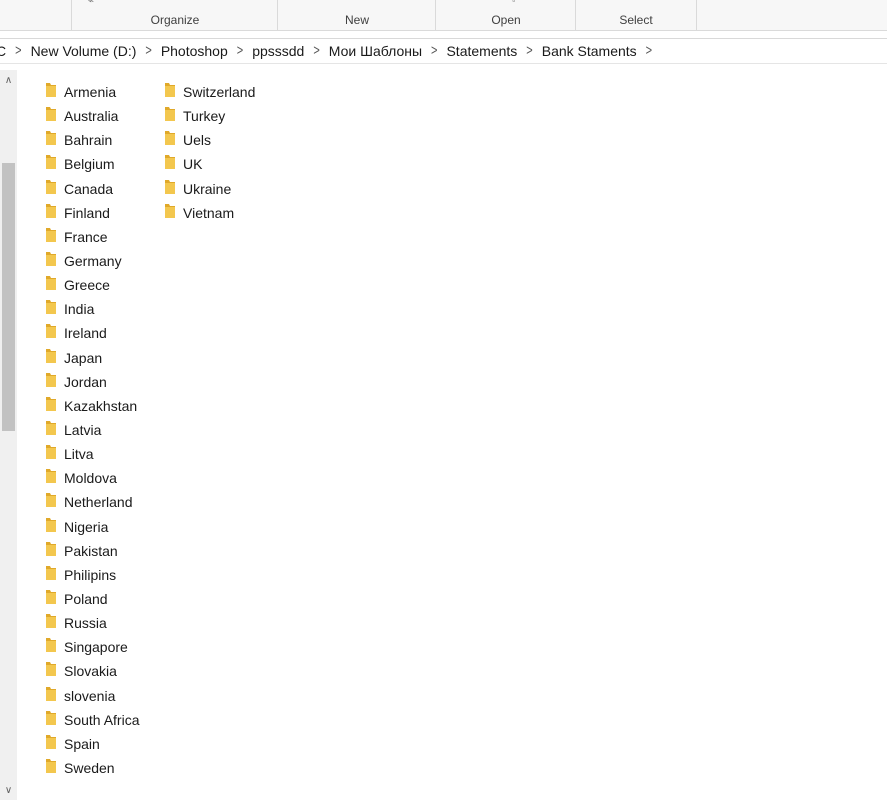  I want to click on folder-name: India, so click(79, 309).